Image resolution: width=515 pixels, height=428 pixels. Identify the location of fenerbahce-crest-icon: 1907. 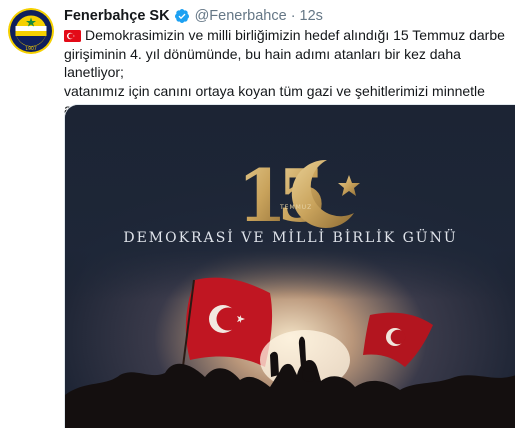
(31, 31).